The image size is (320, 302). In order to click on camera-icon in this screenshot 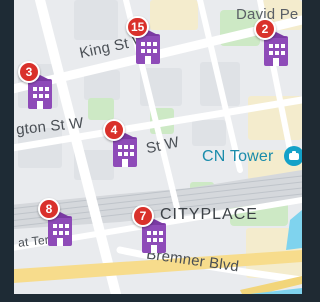, I will do `click(293, 156)`.